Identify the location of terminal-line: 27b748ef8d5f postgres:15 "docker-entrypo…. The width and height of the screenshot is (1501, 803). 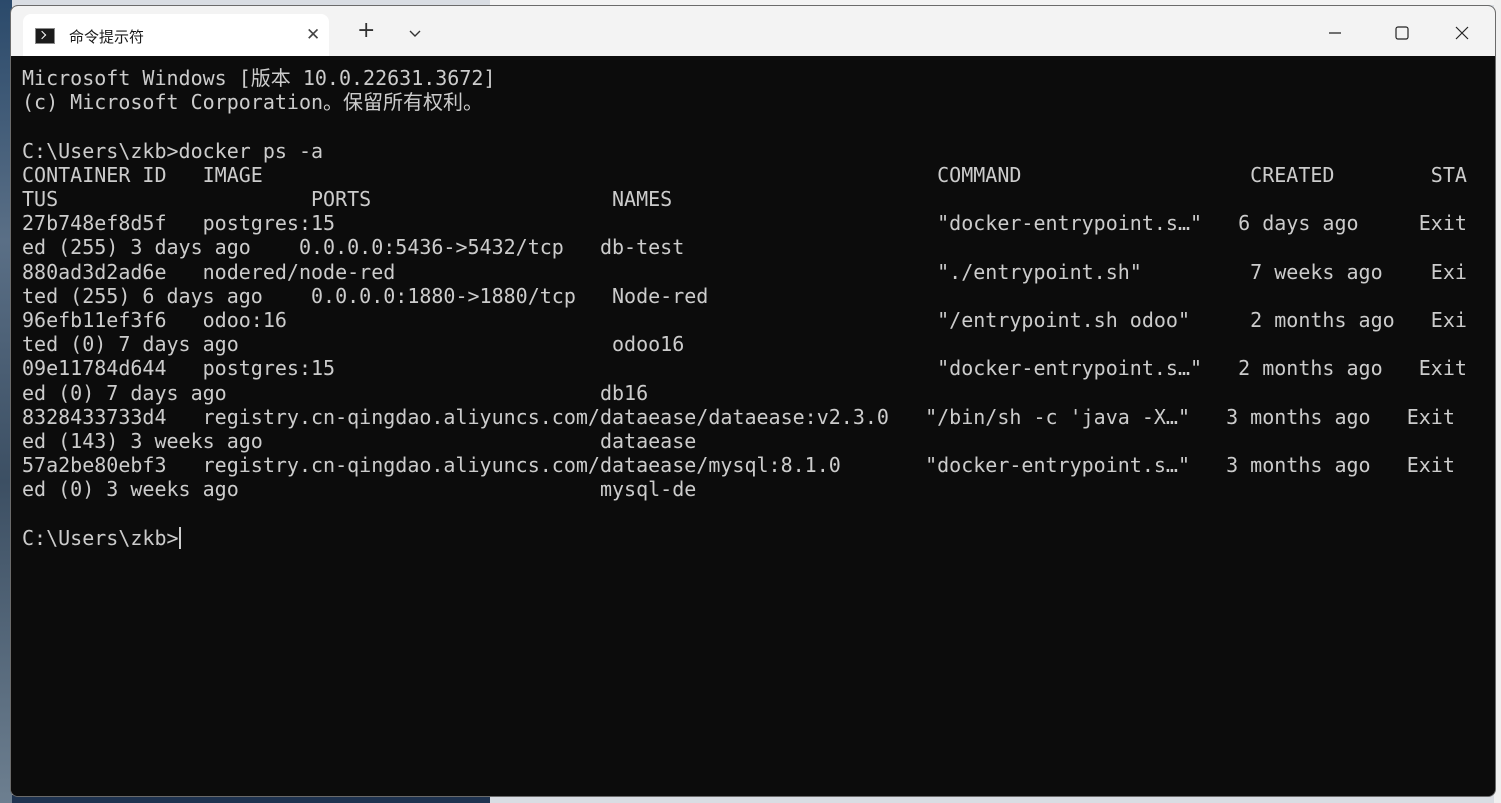
(744, 223).